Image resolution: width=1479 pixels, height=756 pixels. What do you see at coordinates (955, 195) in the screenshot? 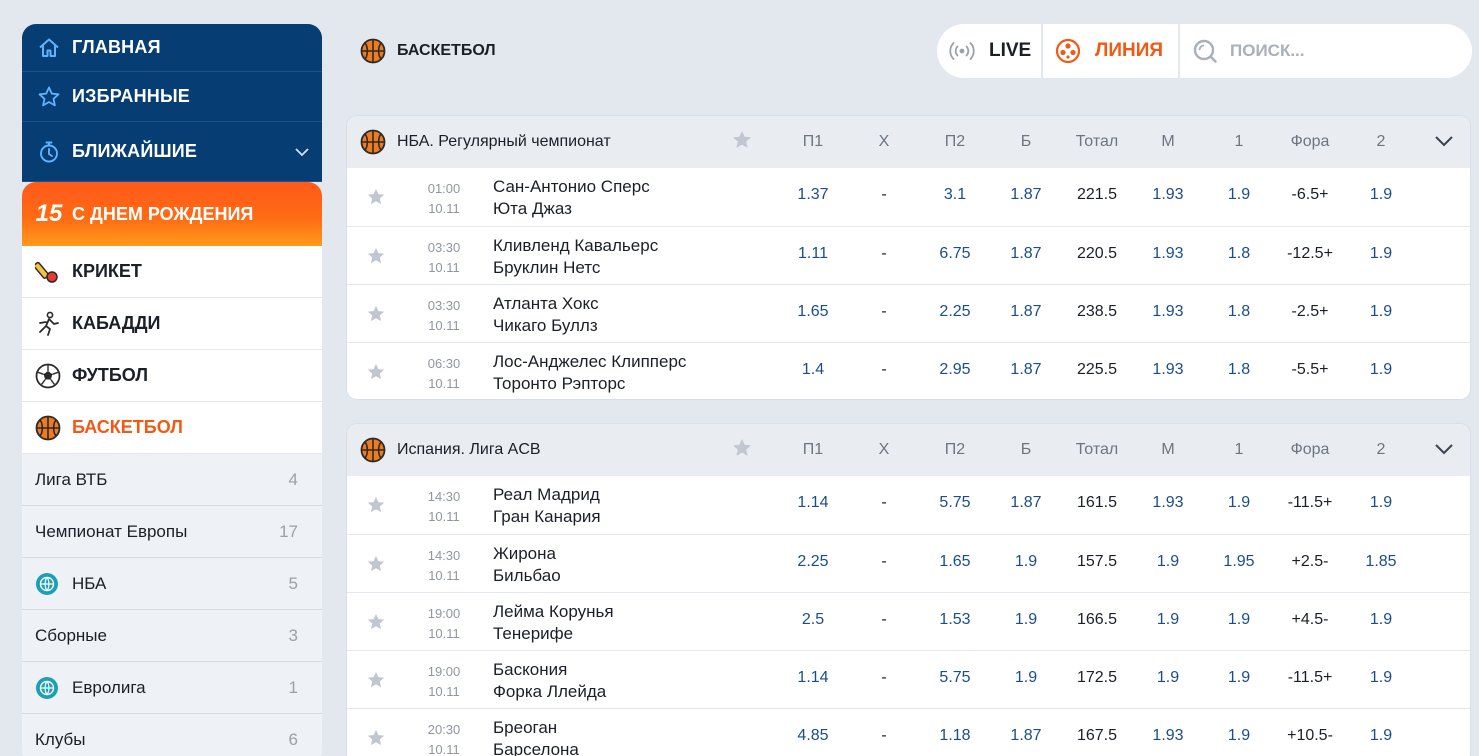
I see `odd-p2: 3.1` at bounding box center [955, 195].